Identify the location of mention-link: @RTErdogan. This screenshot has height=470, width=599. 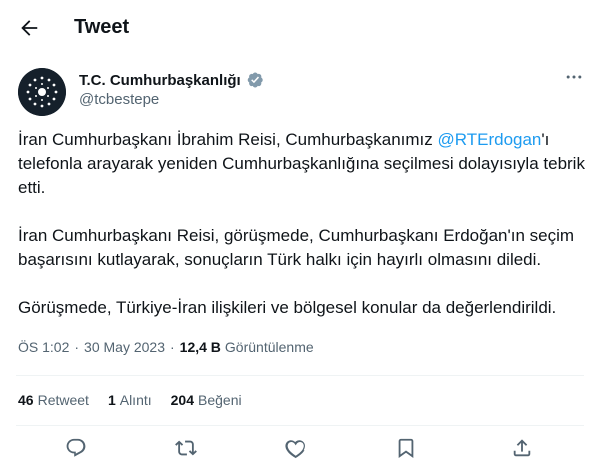
(490, 139).